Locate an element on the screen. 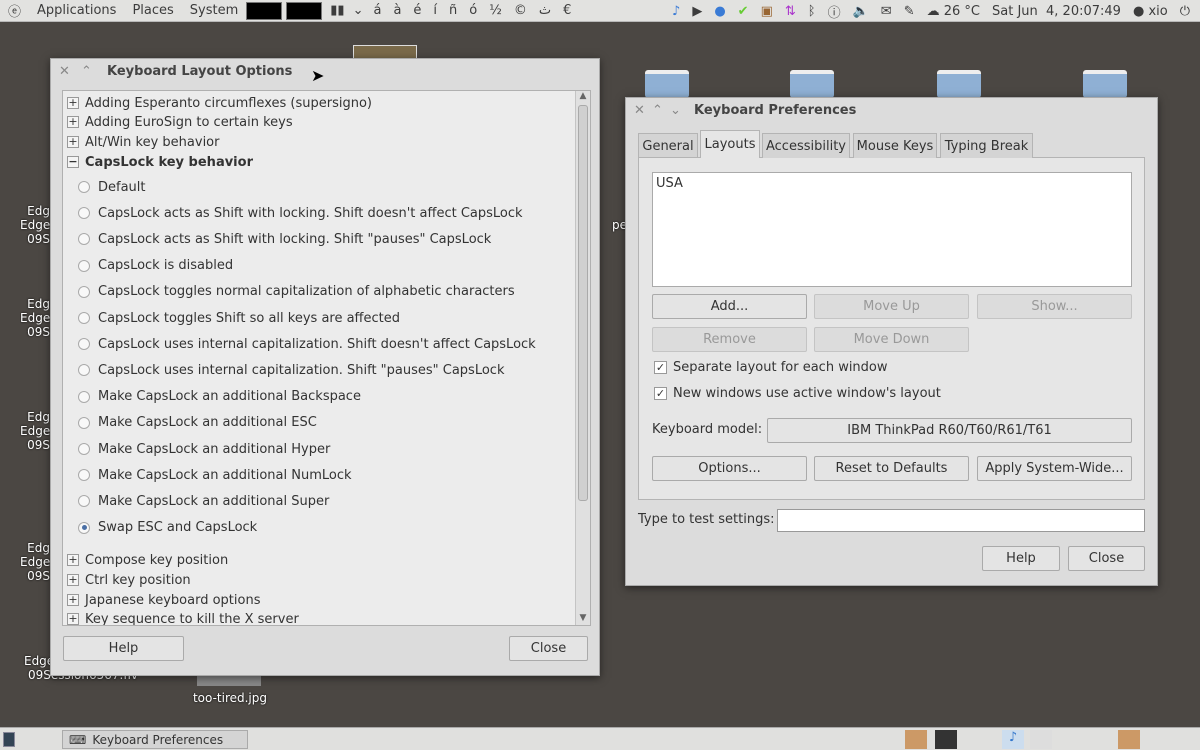 The width and height of the screenshot is (1200, 750). cpu-monitor is located at coordinates (264, 10).